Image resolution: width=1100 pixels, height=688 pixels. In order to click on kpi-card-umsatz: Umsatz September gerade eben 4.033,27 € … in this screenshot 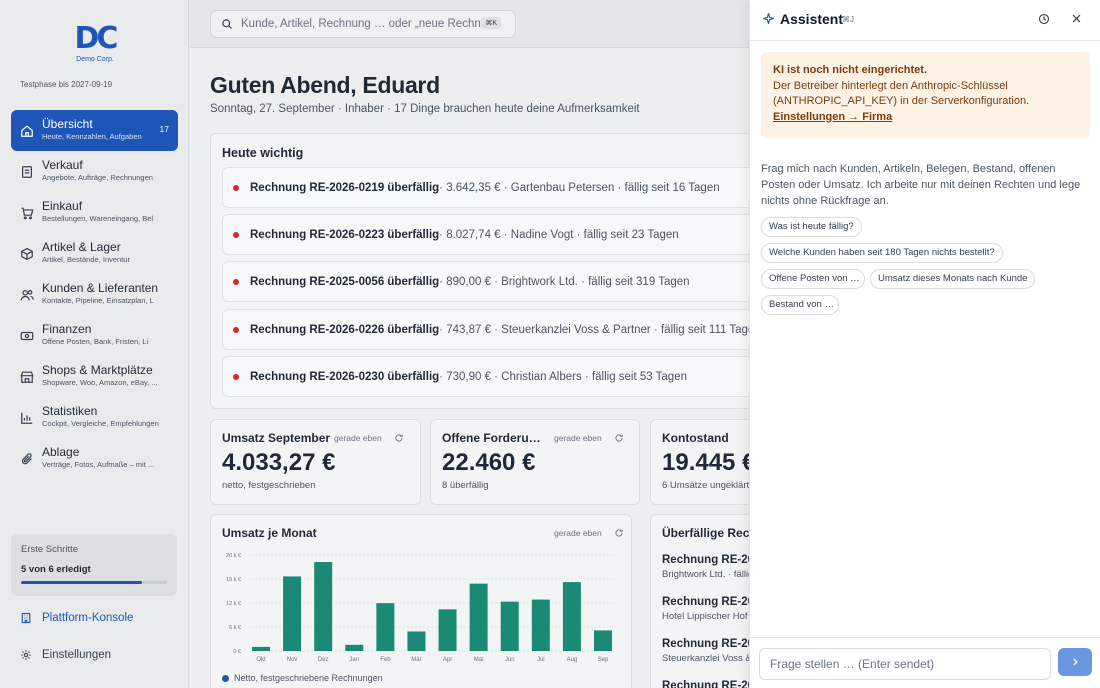, I will do `click(315, 462)`.